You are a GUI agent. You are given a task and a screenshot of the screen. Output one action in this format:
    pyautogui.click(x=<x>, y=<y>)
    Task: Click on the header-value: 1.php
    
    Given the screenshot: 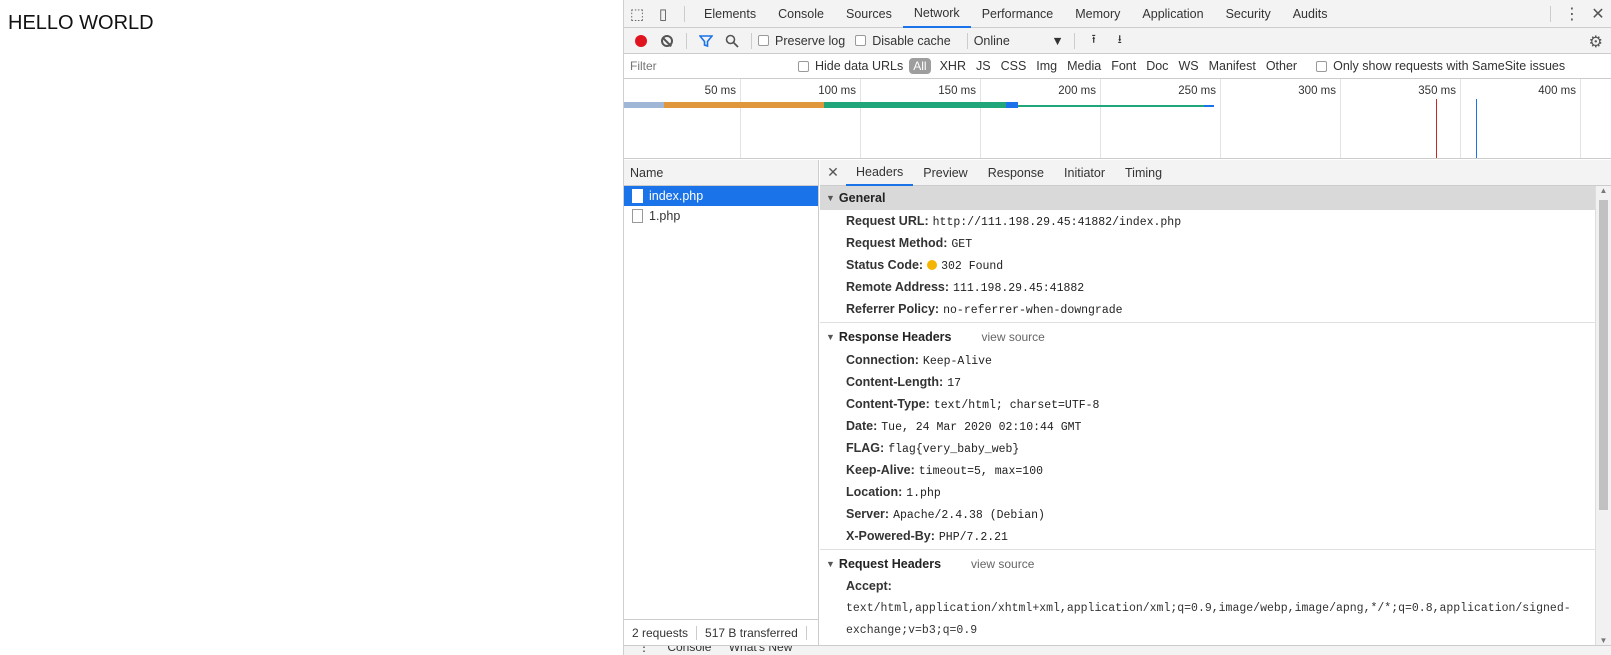 What is the action you would take?
    pyautogui.click(x=923, y=493)
    